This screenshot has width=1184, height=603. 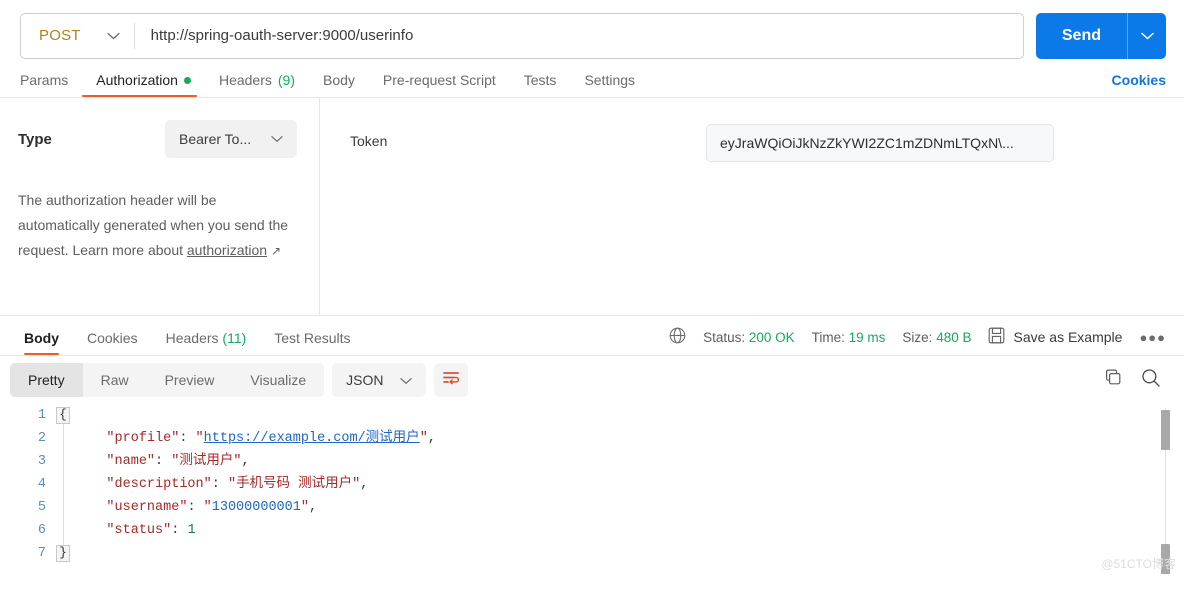 I want to click on size-label: Size:, so click(x=917, y=337).